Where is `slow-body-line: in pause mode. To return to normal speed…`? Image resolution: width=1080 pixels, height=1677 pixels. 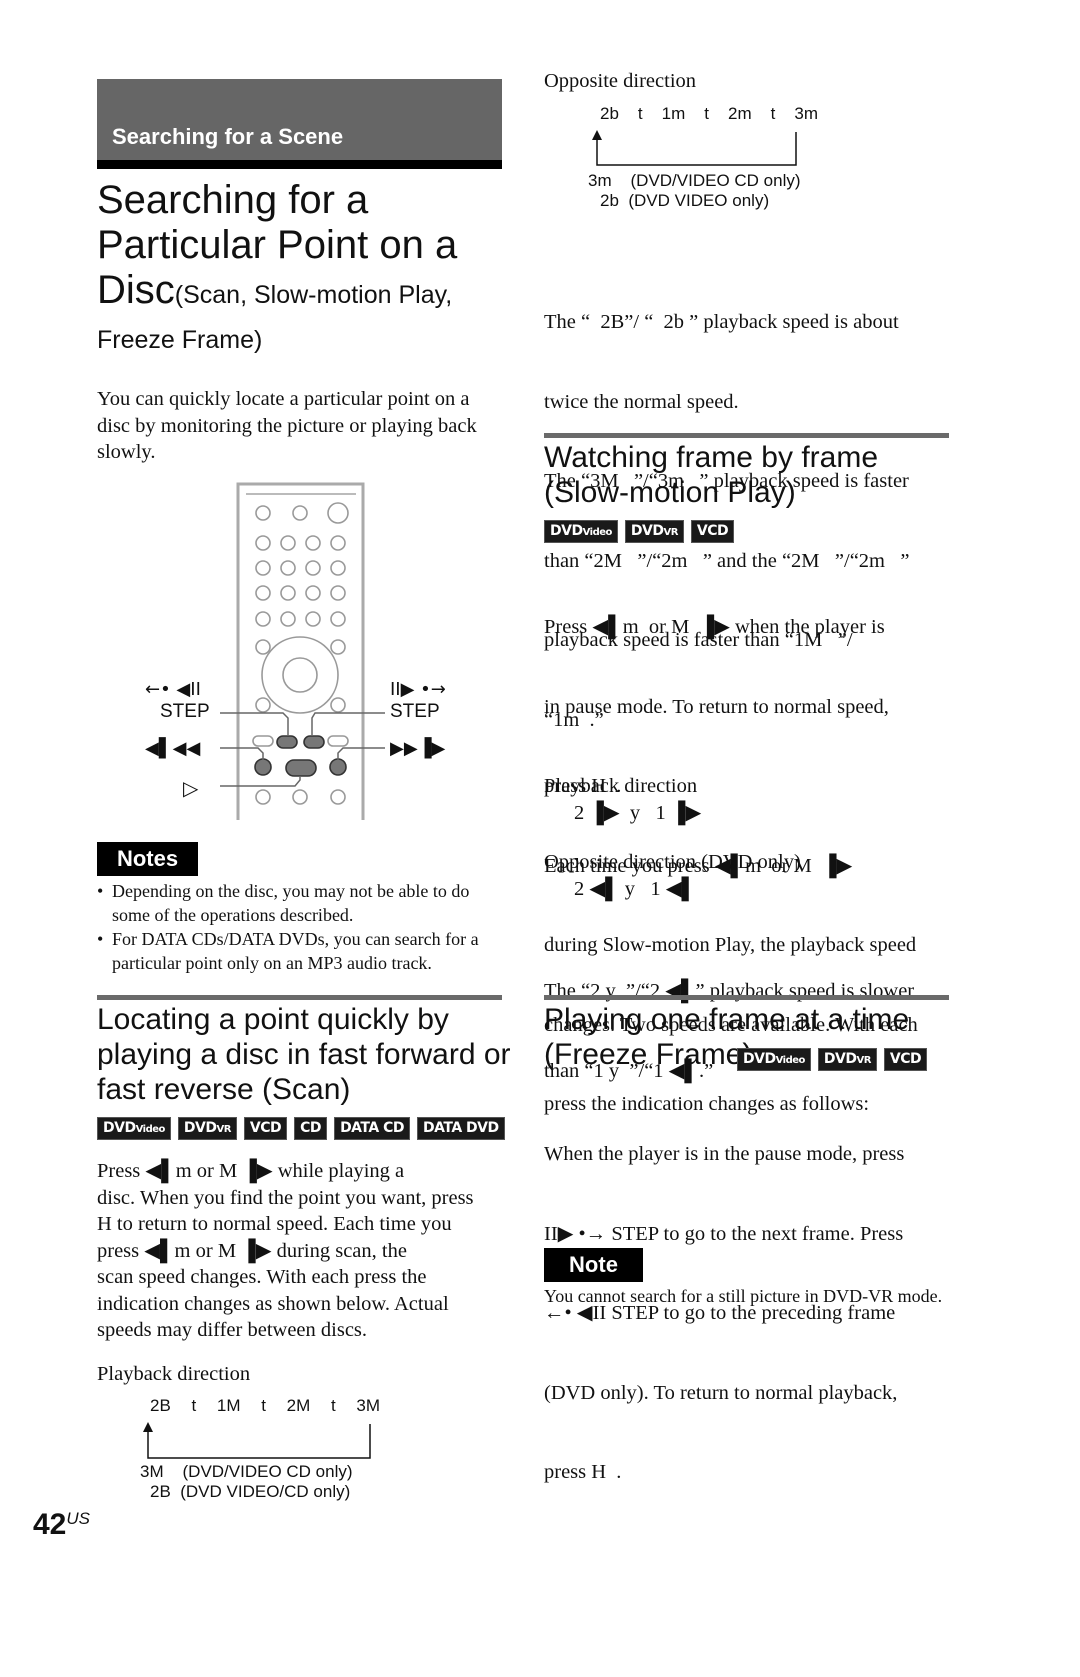
slow-body-line: in pause mode. To return to normal speed… is located at coordinates (716, 706).